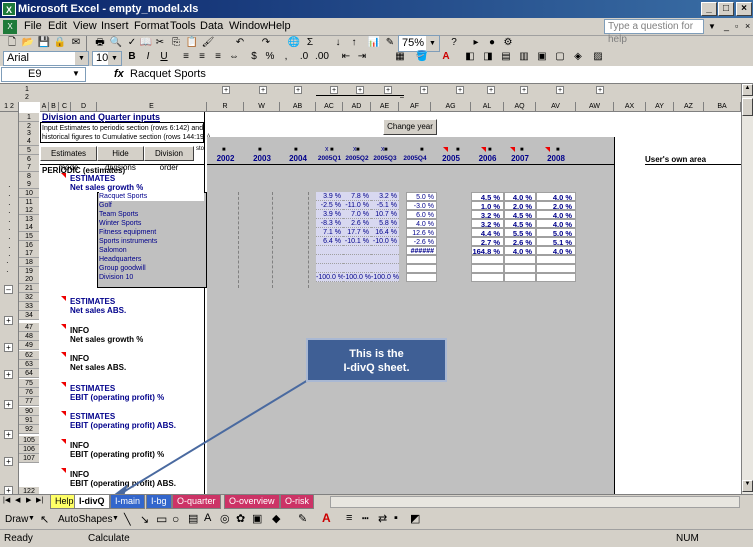 This screenshot has height=547, width=753. I want to click on menu-insert: Insert, so click(115, 26).